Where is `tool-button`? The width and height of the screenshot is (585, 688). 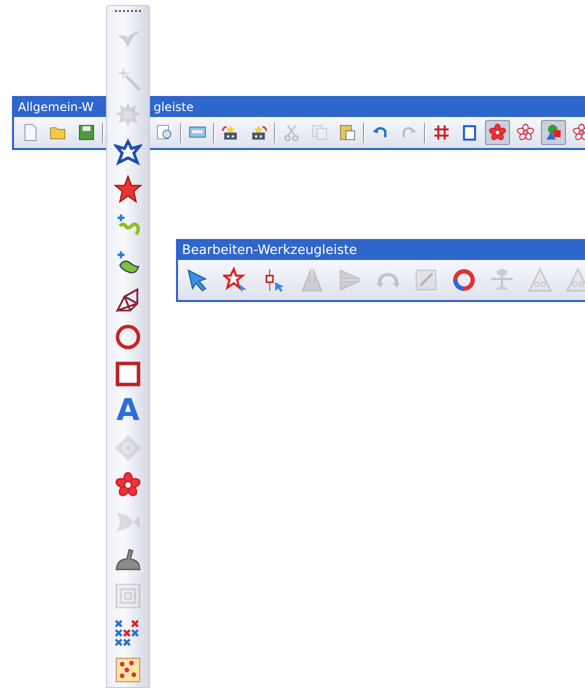
tool-button is located at coordinates (128, 189).